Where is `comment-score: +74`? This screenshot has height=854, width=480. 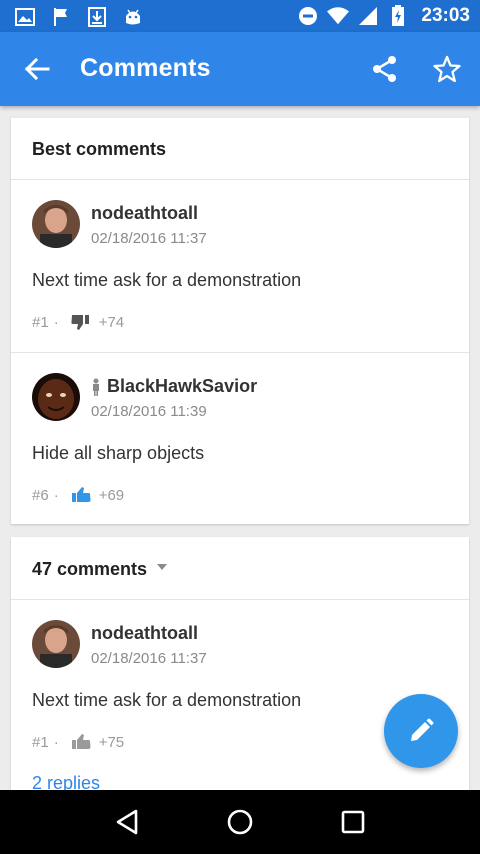
comment-score: +74 is located at coordinates (111, 322).